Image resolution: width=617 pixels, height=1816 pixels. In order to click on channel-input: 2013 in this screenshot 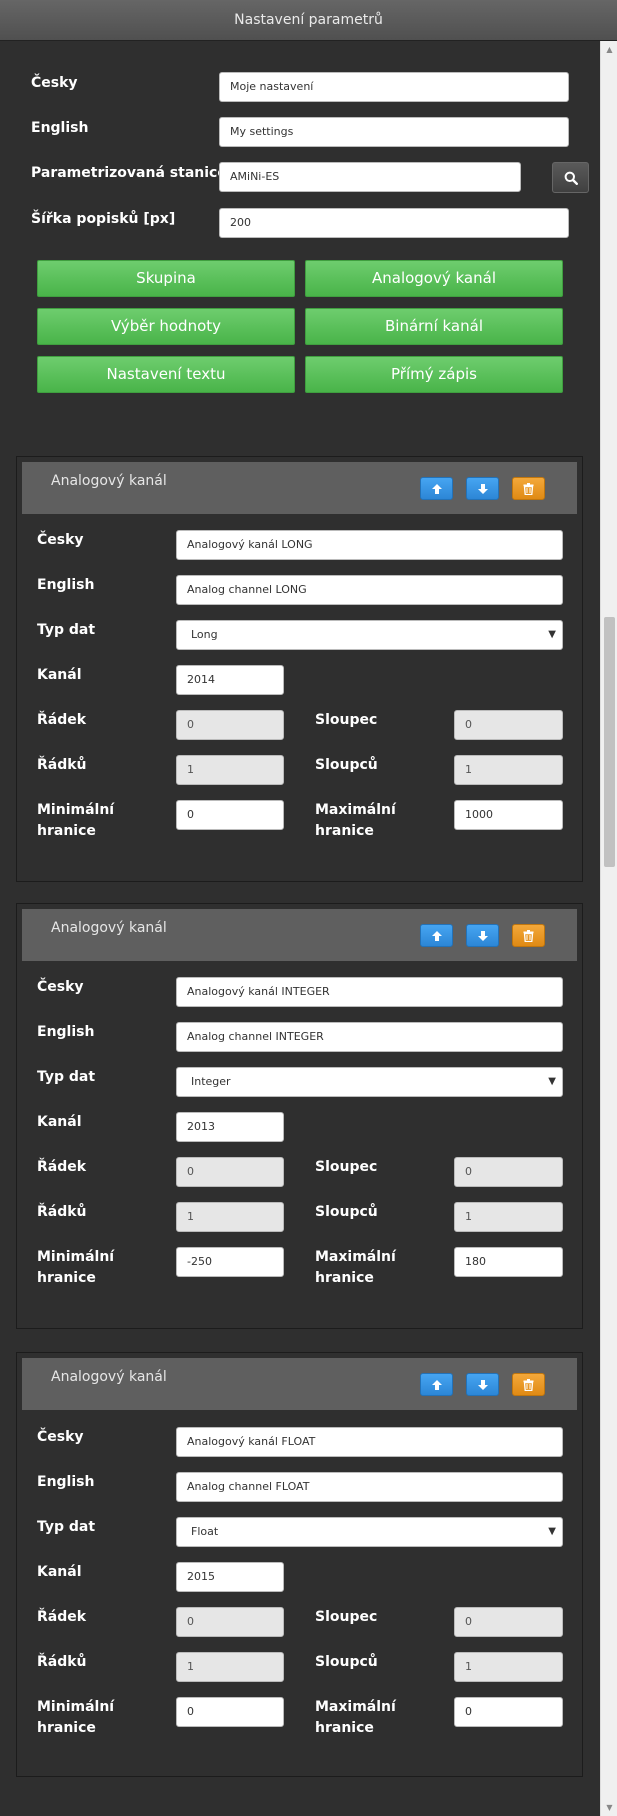, I will do `click(230, 1127)`.